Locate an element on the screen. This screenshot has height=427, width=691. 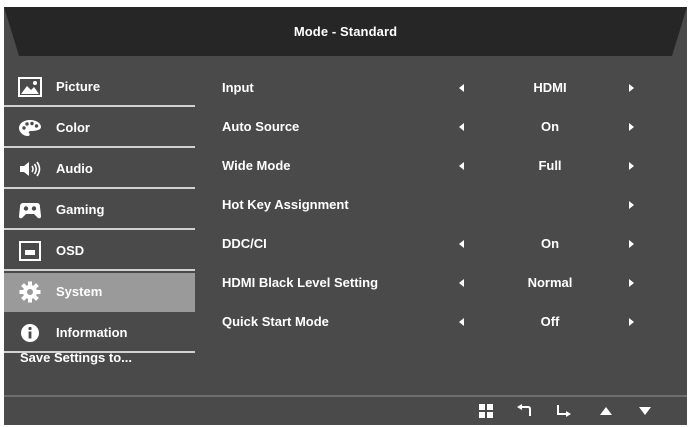
sidebar-item-label: OSD is located at coordinates (70, 250).